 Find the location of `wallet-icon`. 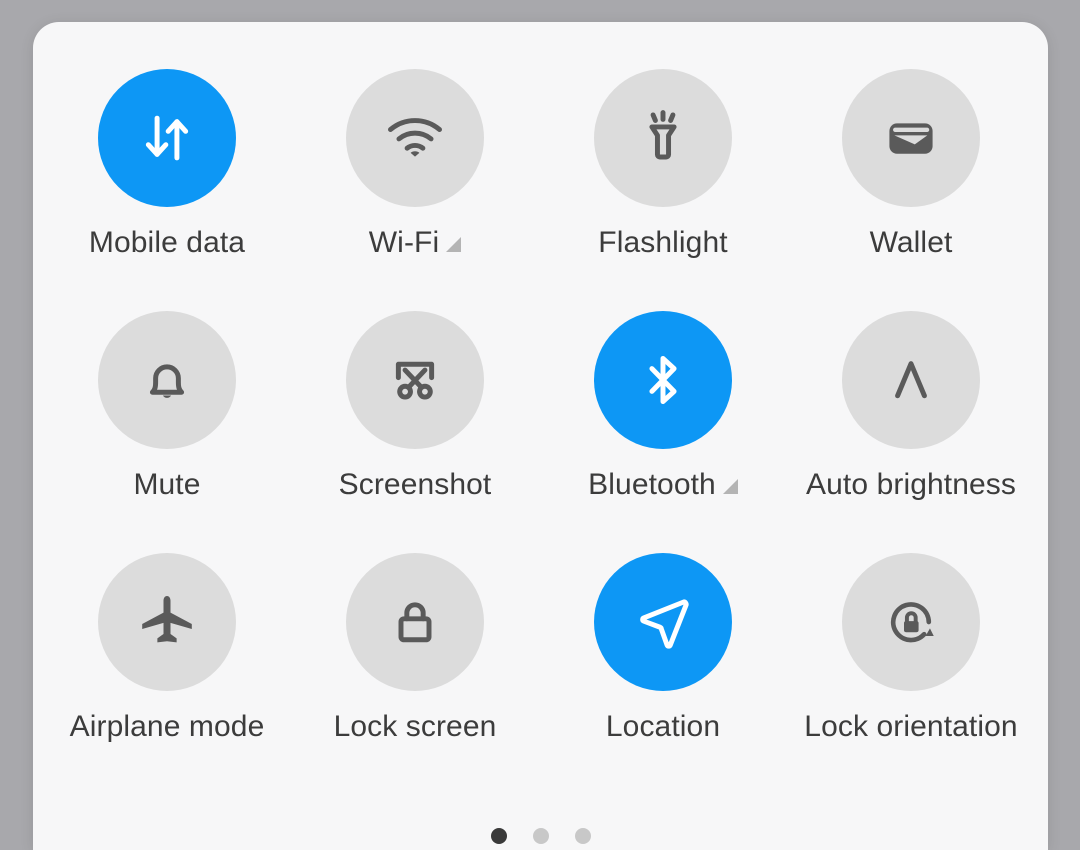

wallet-icon is located at coordinates (911, 138).